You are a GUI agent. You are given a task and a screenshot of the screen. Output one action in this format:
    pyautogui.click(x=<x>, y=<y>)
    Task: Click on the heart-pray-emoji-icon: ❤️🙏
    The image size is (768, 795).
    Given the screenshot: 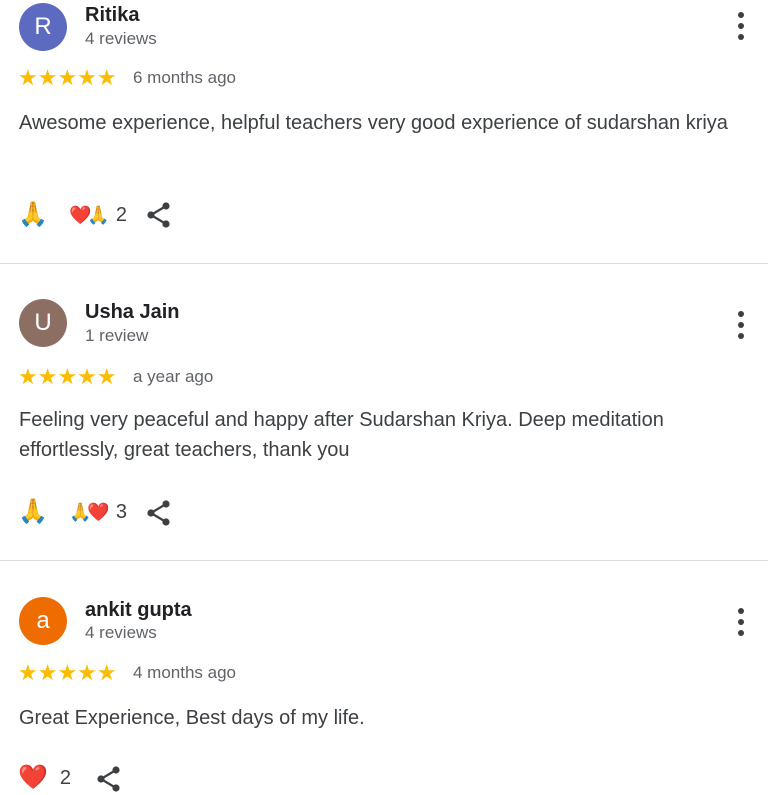 What is the action you would take?
    pyautogui.click(x=89, y=215)
    